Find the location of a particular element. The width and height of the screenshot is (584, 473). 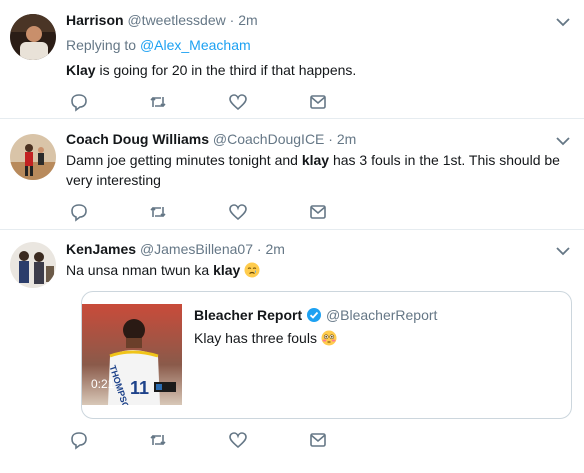

quoted-tweet-header: Bleacher Report @BleacherReport is located at coordinates (315, 315).